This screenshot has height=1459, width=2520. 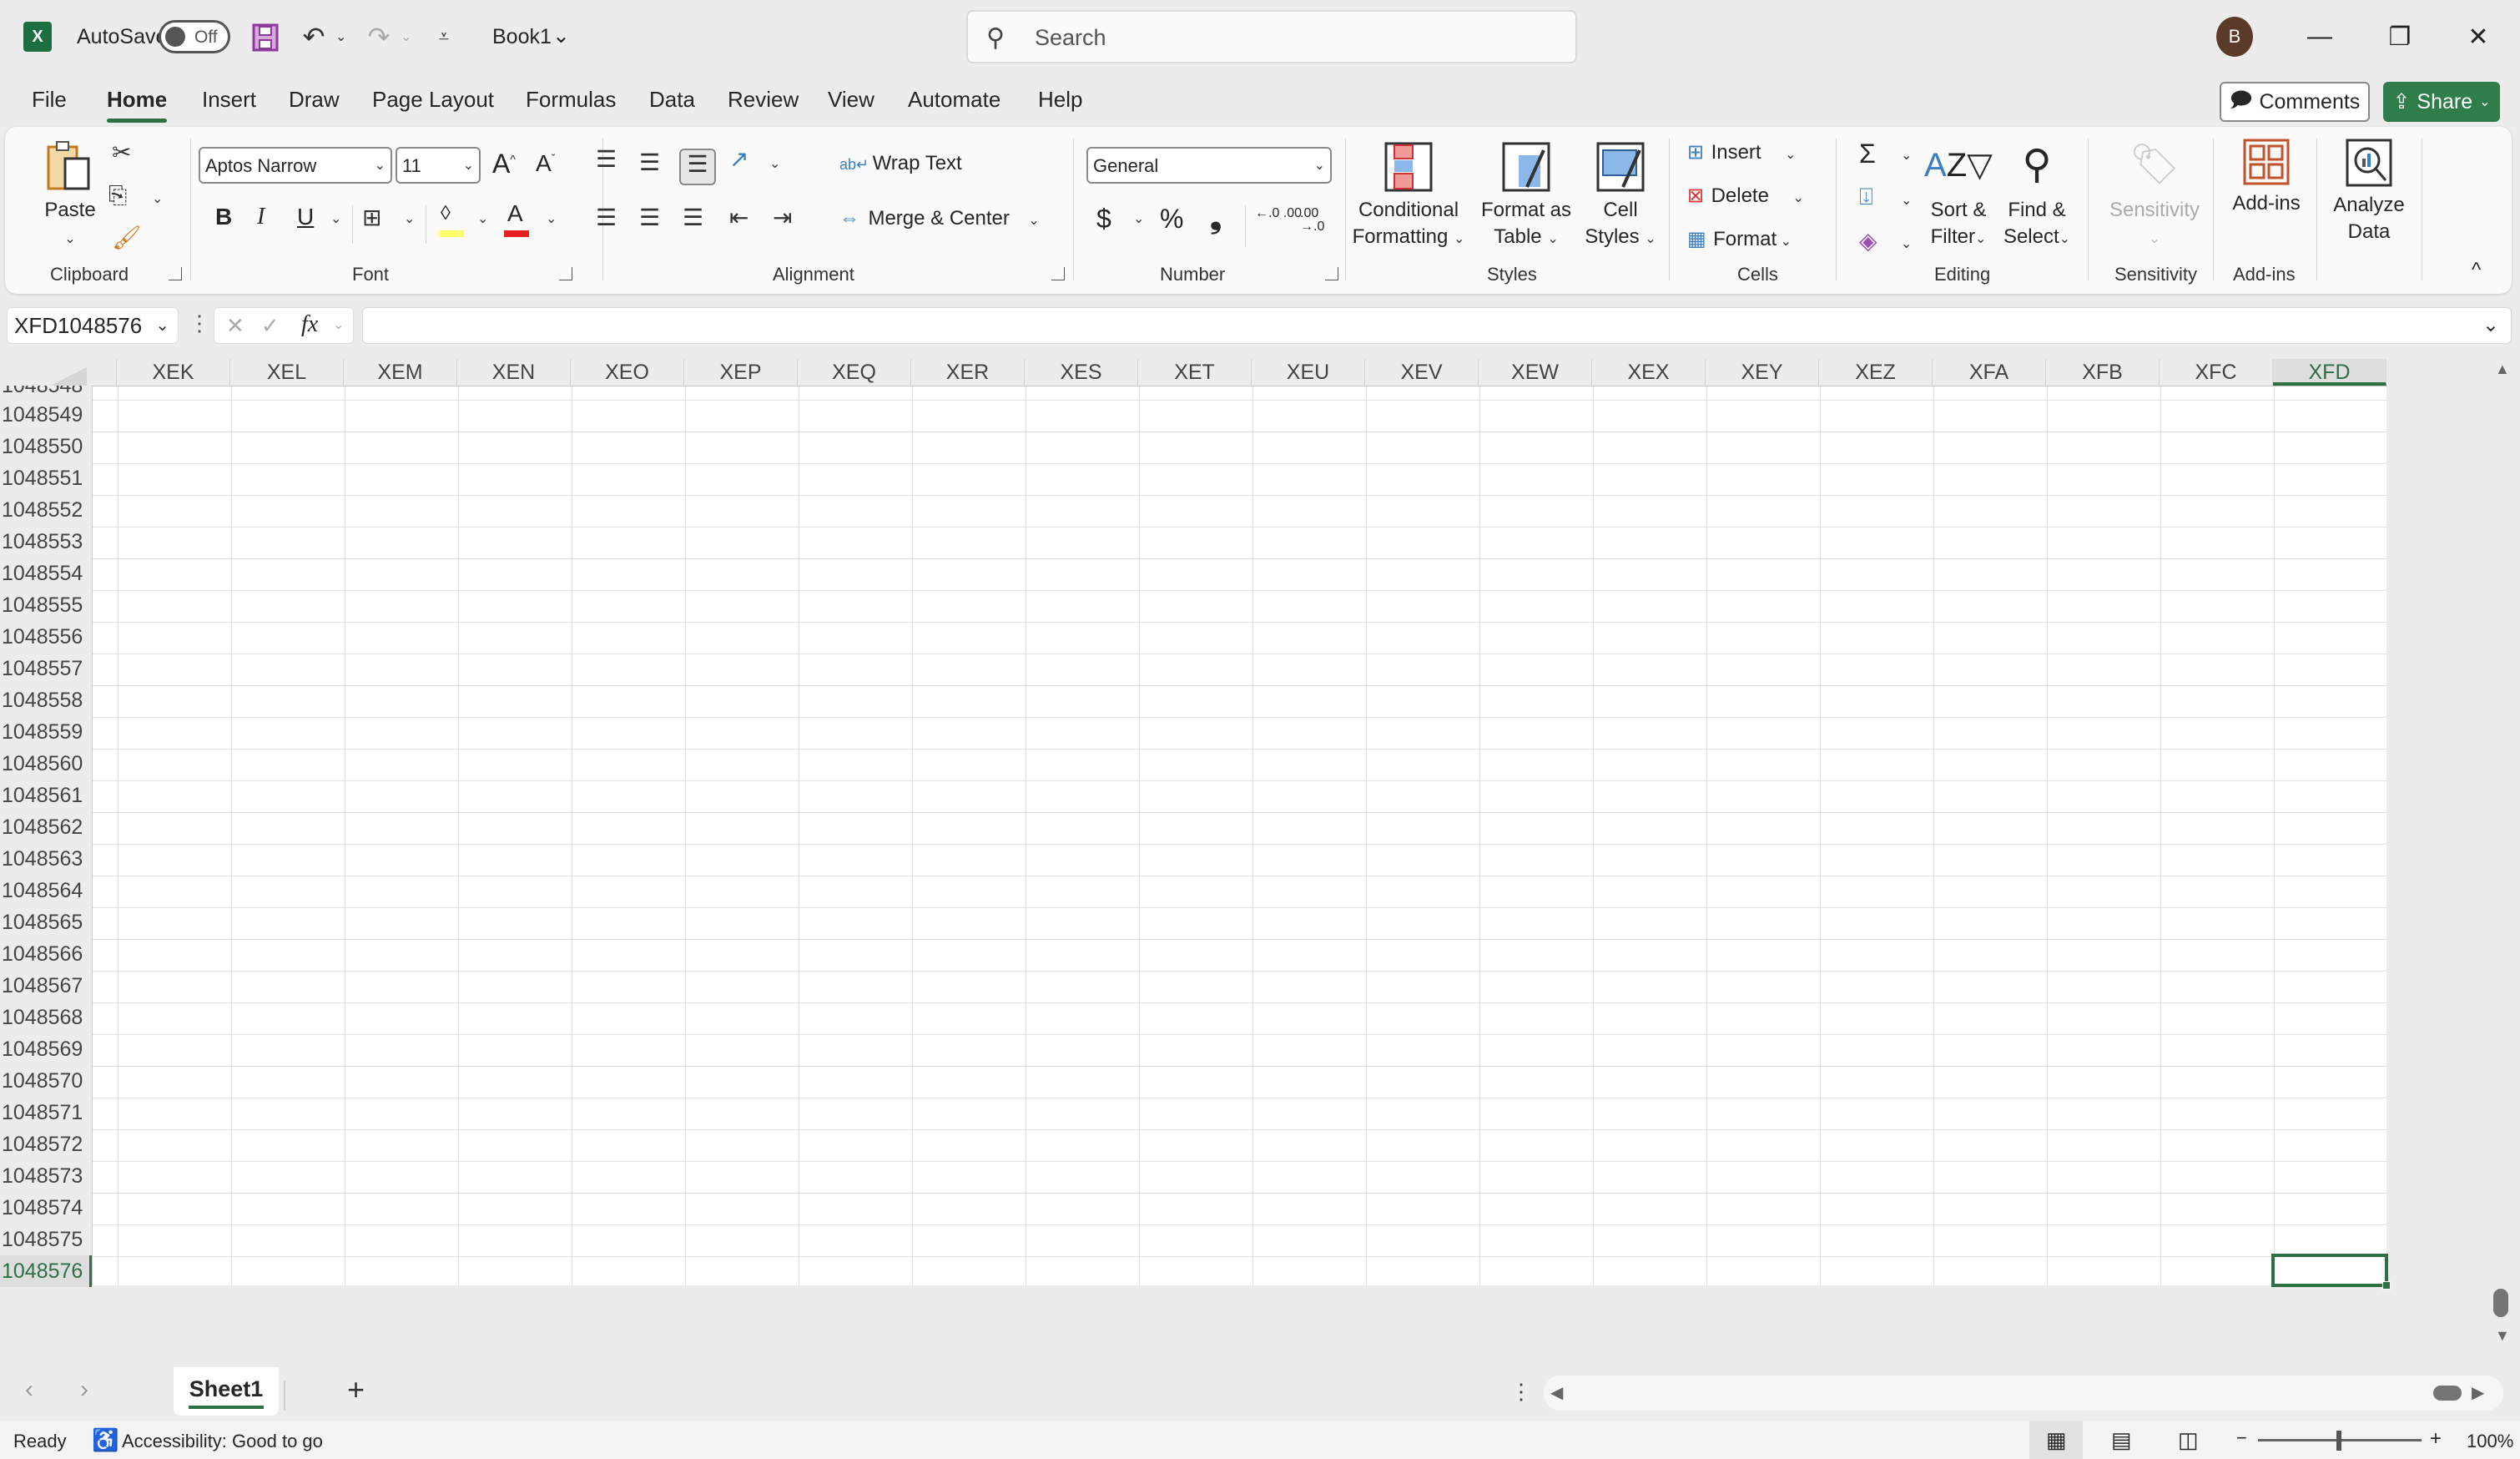 What do you see at coordinates (565, 273) in the screenshot?
I see `font-dialog-launcher-icon` at bounding box center [565, 273].